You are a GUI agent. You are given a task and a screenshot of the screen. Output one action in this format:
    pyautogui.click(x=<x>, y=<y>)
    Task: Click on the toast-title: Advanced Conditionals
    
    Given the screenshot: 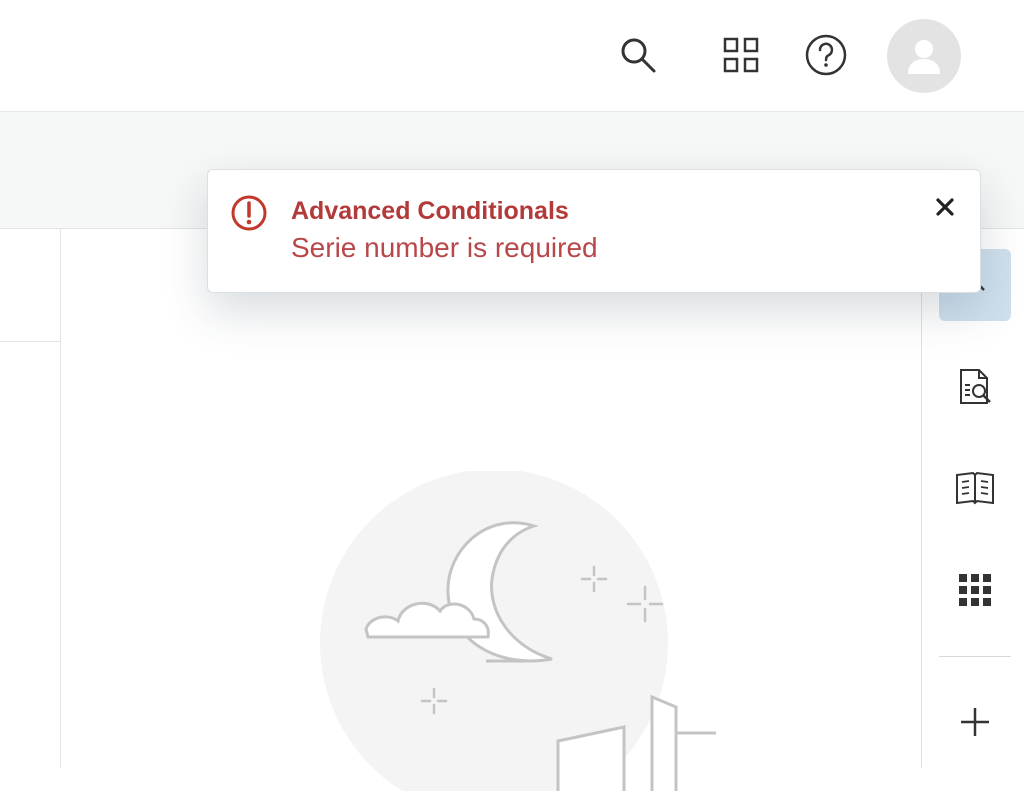 What is the action you would take?
    pyautogui.click(x=430, y=211)
    